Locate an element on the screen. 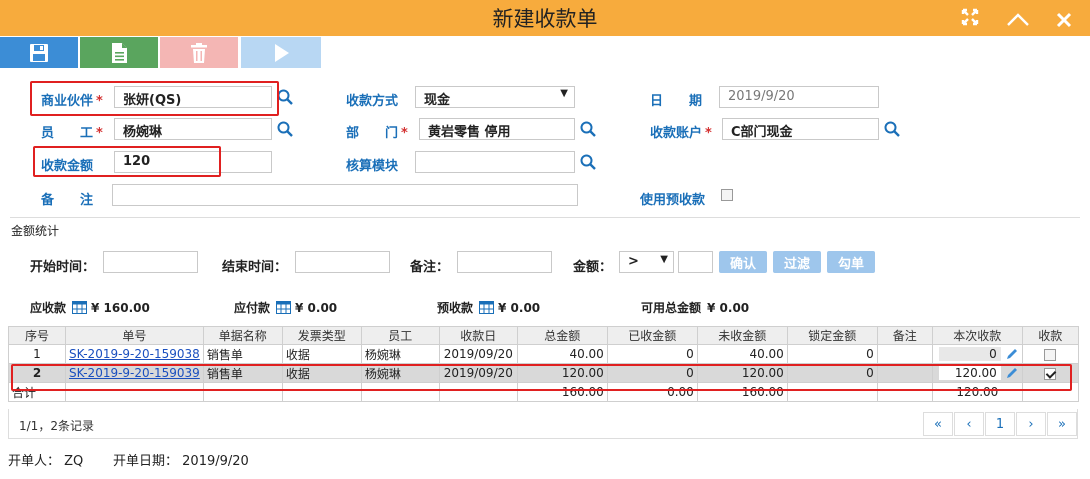 Image resolution: width=1090 pixels, height=479 pixels. page-info: 1/1，2条记录 is located at coordinates (56, 426).